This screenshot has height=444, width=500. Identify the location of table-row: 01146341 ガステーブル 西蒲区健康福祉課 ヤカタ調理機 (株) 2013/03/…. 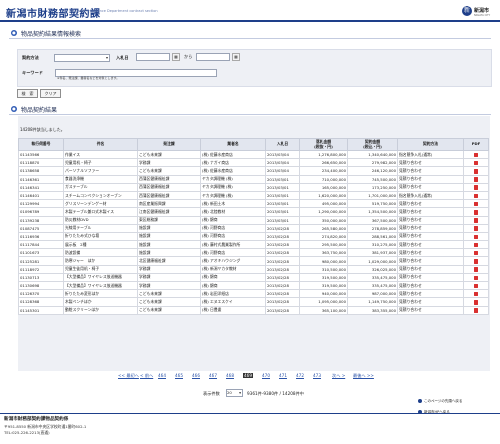
(253, 187).